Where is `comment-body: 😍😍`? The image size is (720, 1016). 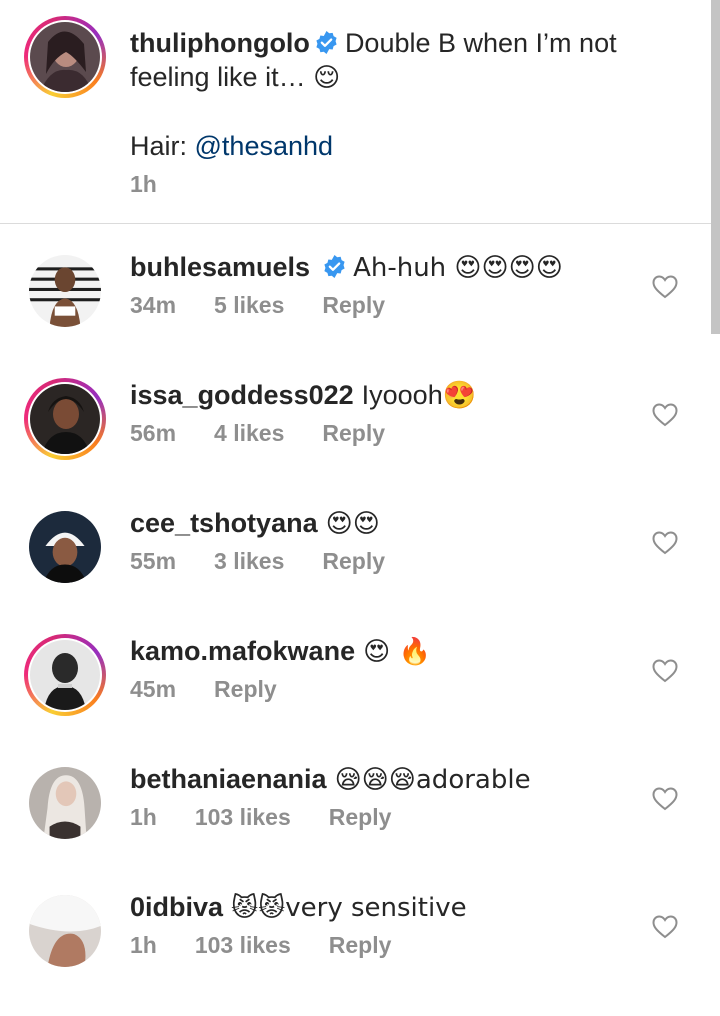
comment-body: 😍😍 is located at coordinates (352, 524).